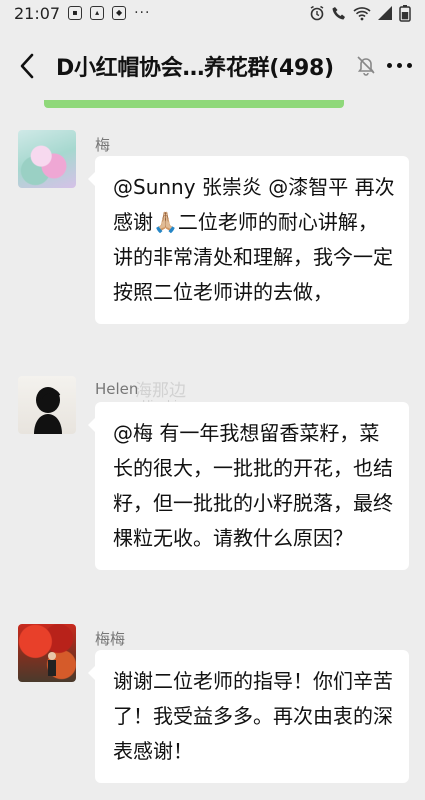 This screenshot has width=425, height=800. I want to click on chat-header: D小红帽协会…养花群(498), so click(212, 64).